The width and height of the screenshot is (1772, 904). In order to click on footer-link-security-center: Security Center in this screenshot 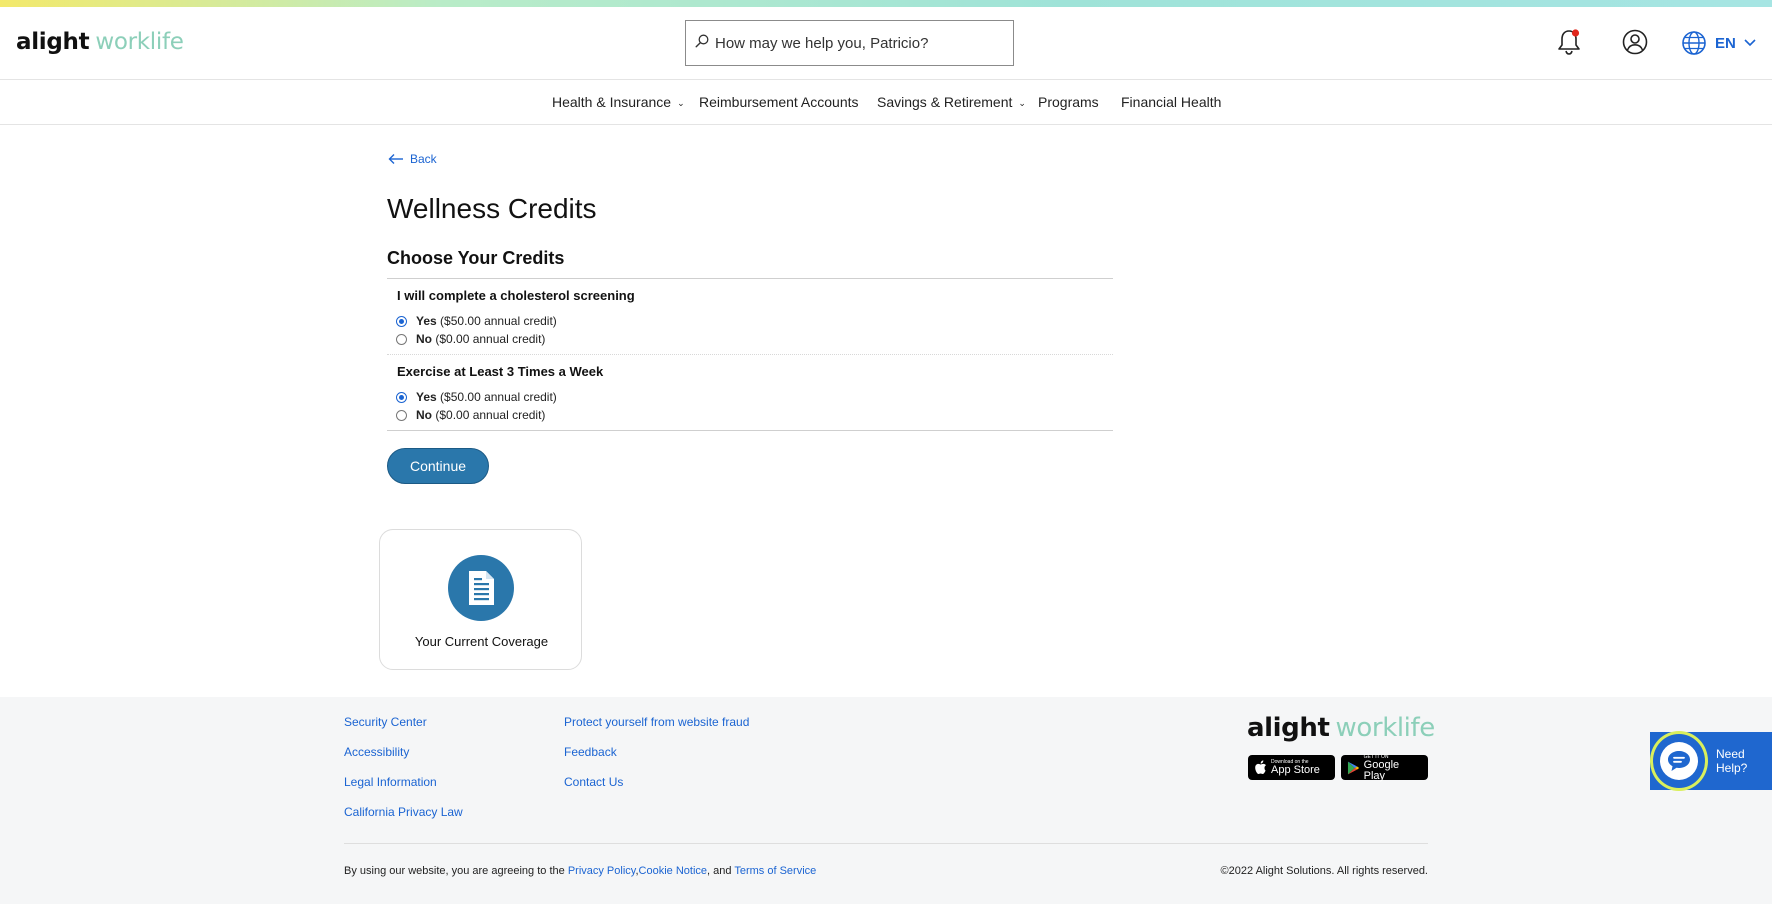, I will do `click(385, 722)`.